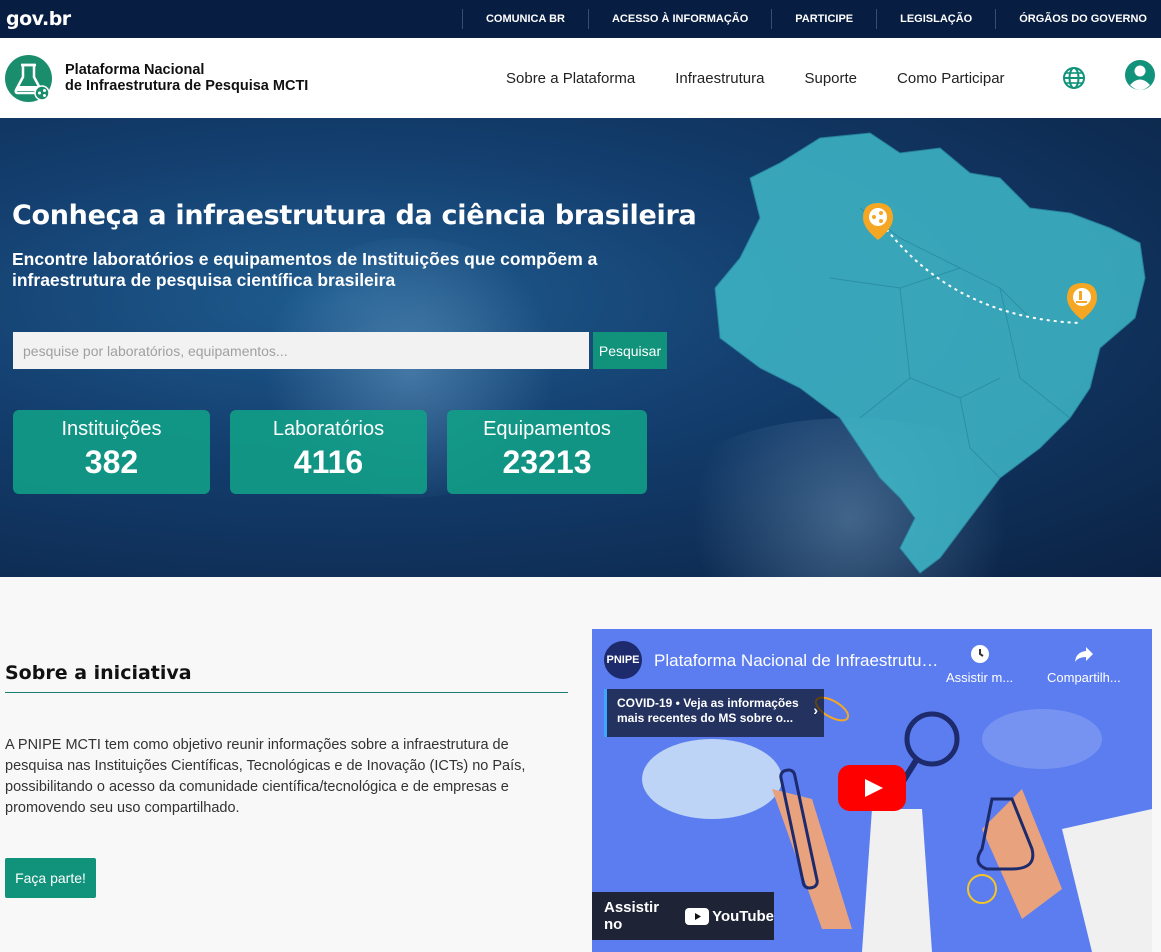 The image size is (1161, 952). What do you see at coordinates (815, 710) in the screenshot?
I see `chevron-right-icon: ›` at bounding box center [815, 710].